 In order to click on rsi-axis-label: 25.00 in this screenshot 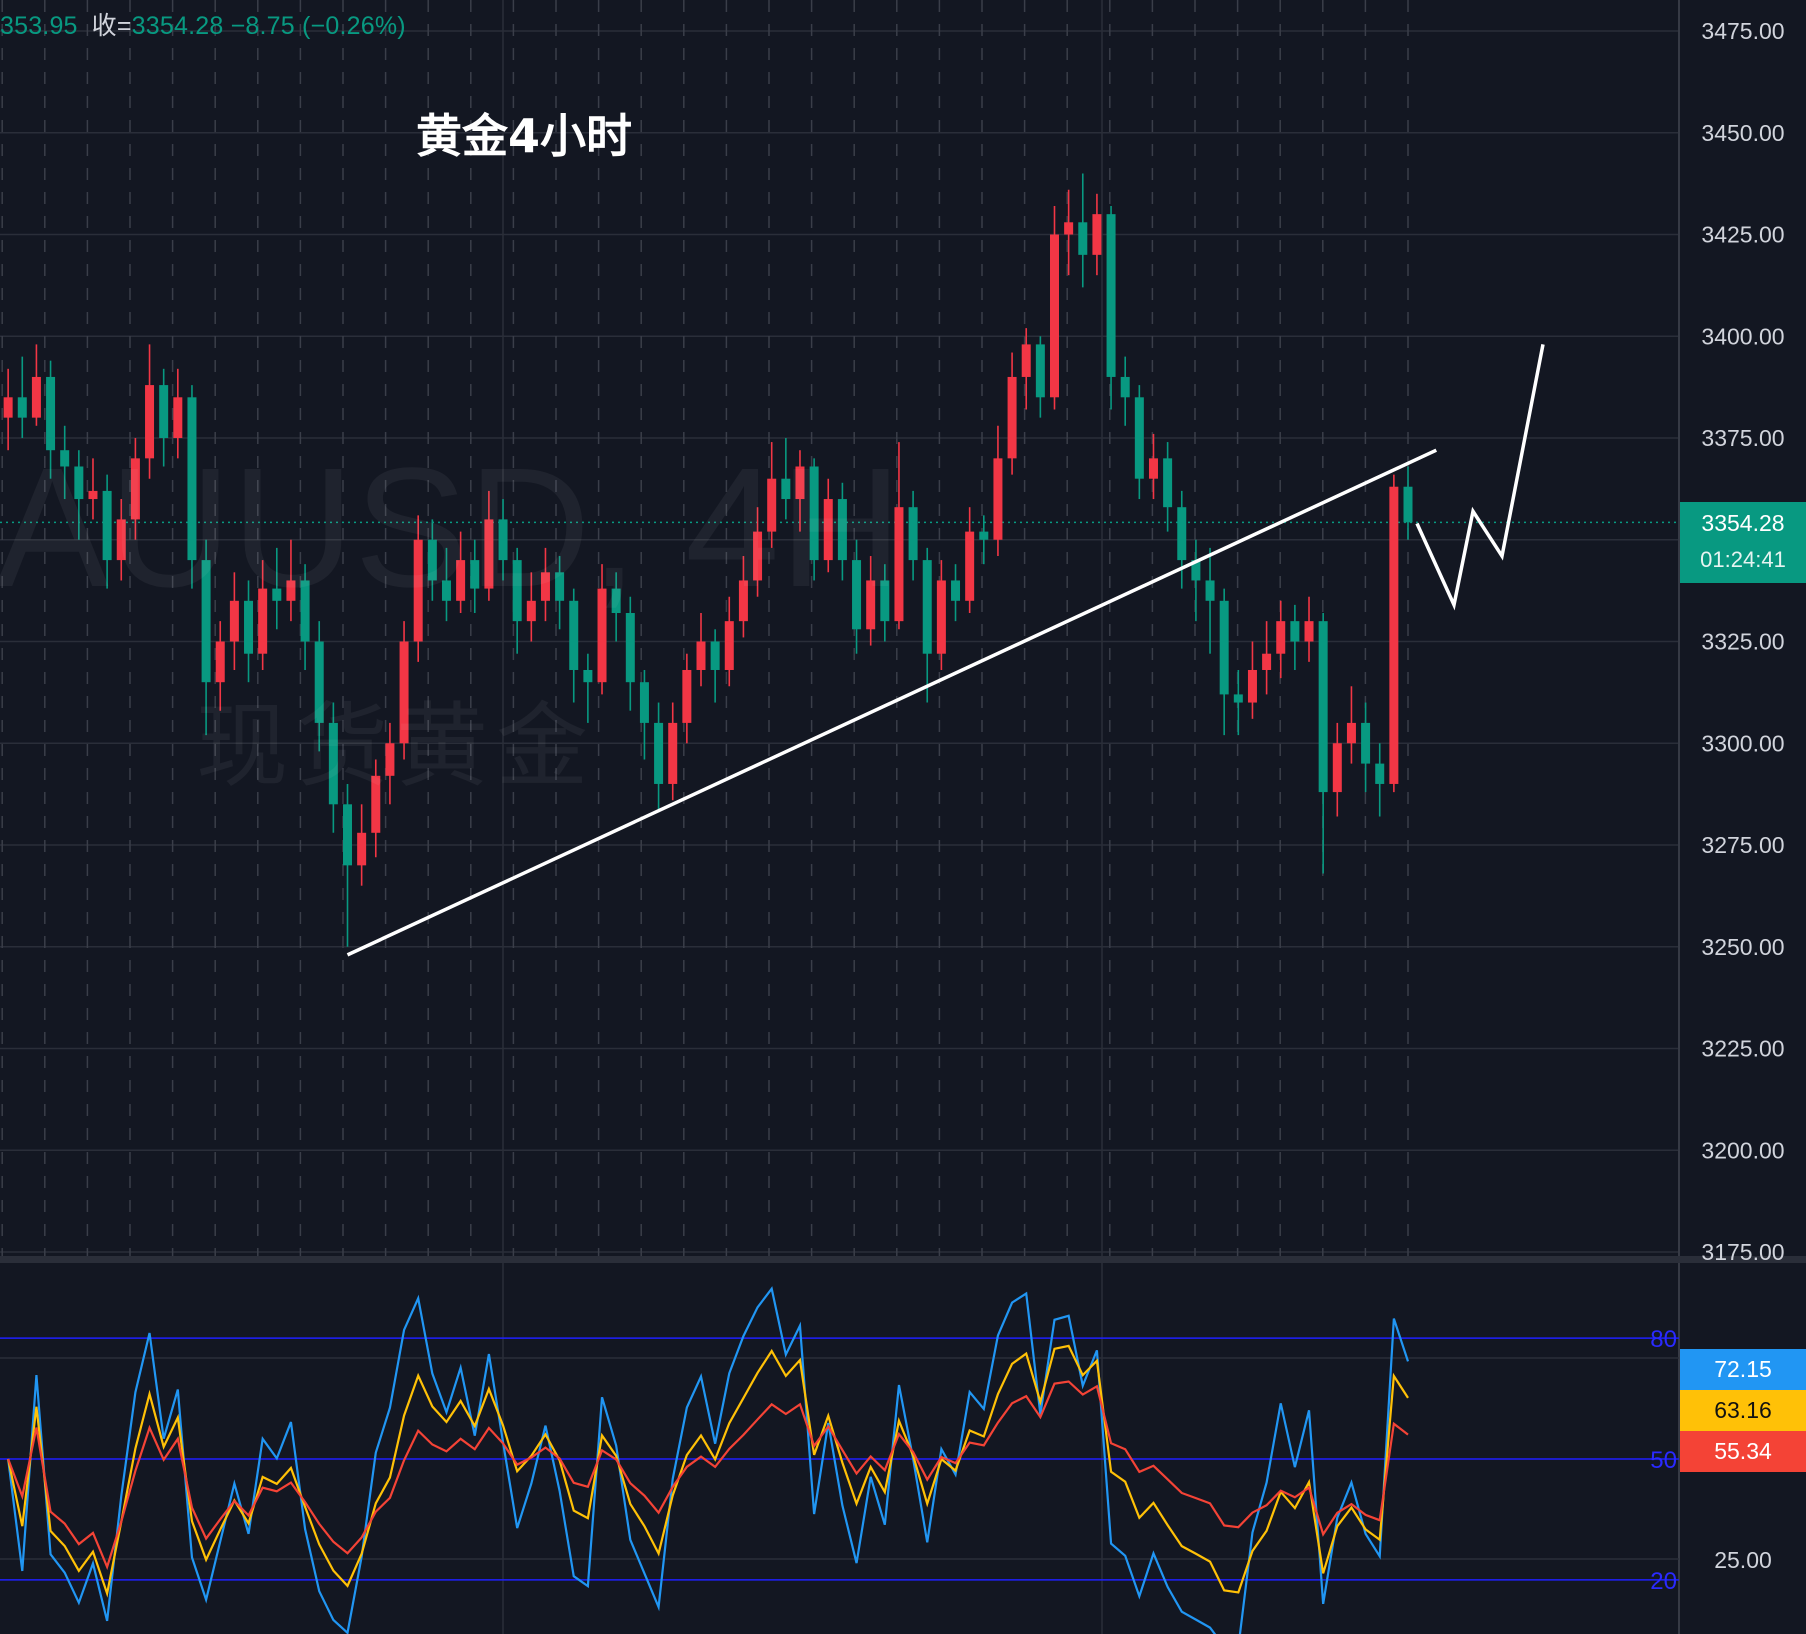, I will do `click(1743, 1560)`.